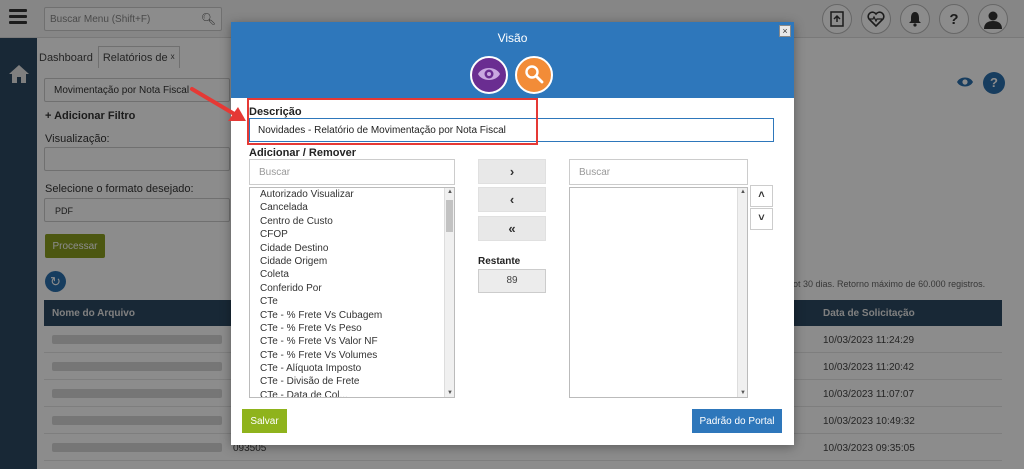  I want to click on list-item: Autorizado Visualizar, so click(352, 194).